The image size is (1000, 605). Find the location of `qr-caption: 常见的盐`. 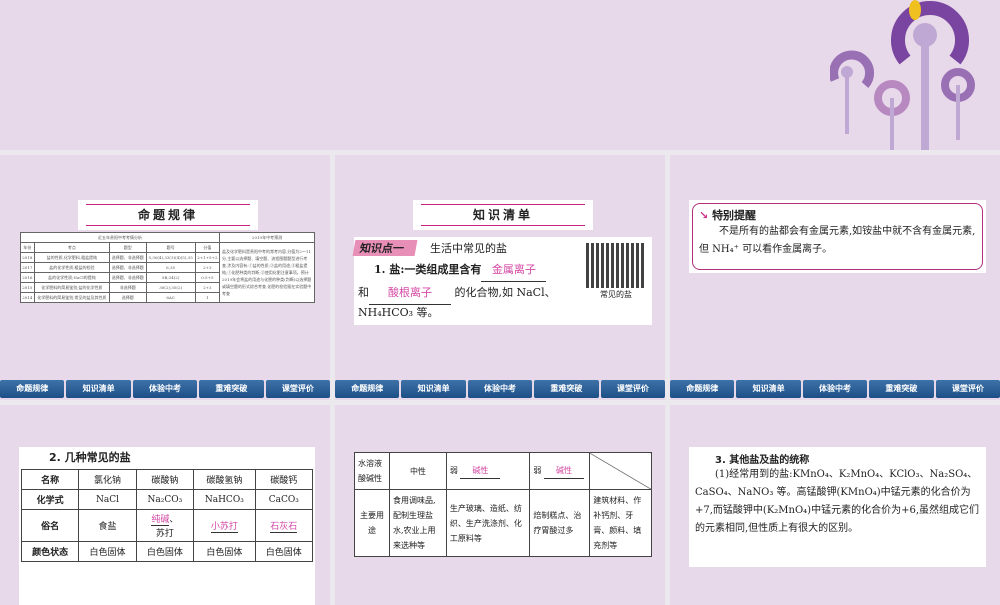

qr-caption: 常见的盐 is located at coordinates (616, 294).